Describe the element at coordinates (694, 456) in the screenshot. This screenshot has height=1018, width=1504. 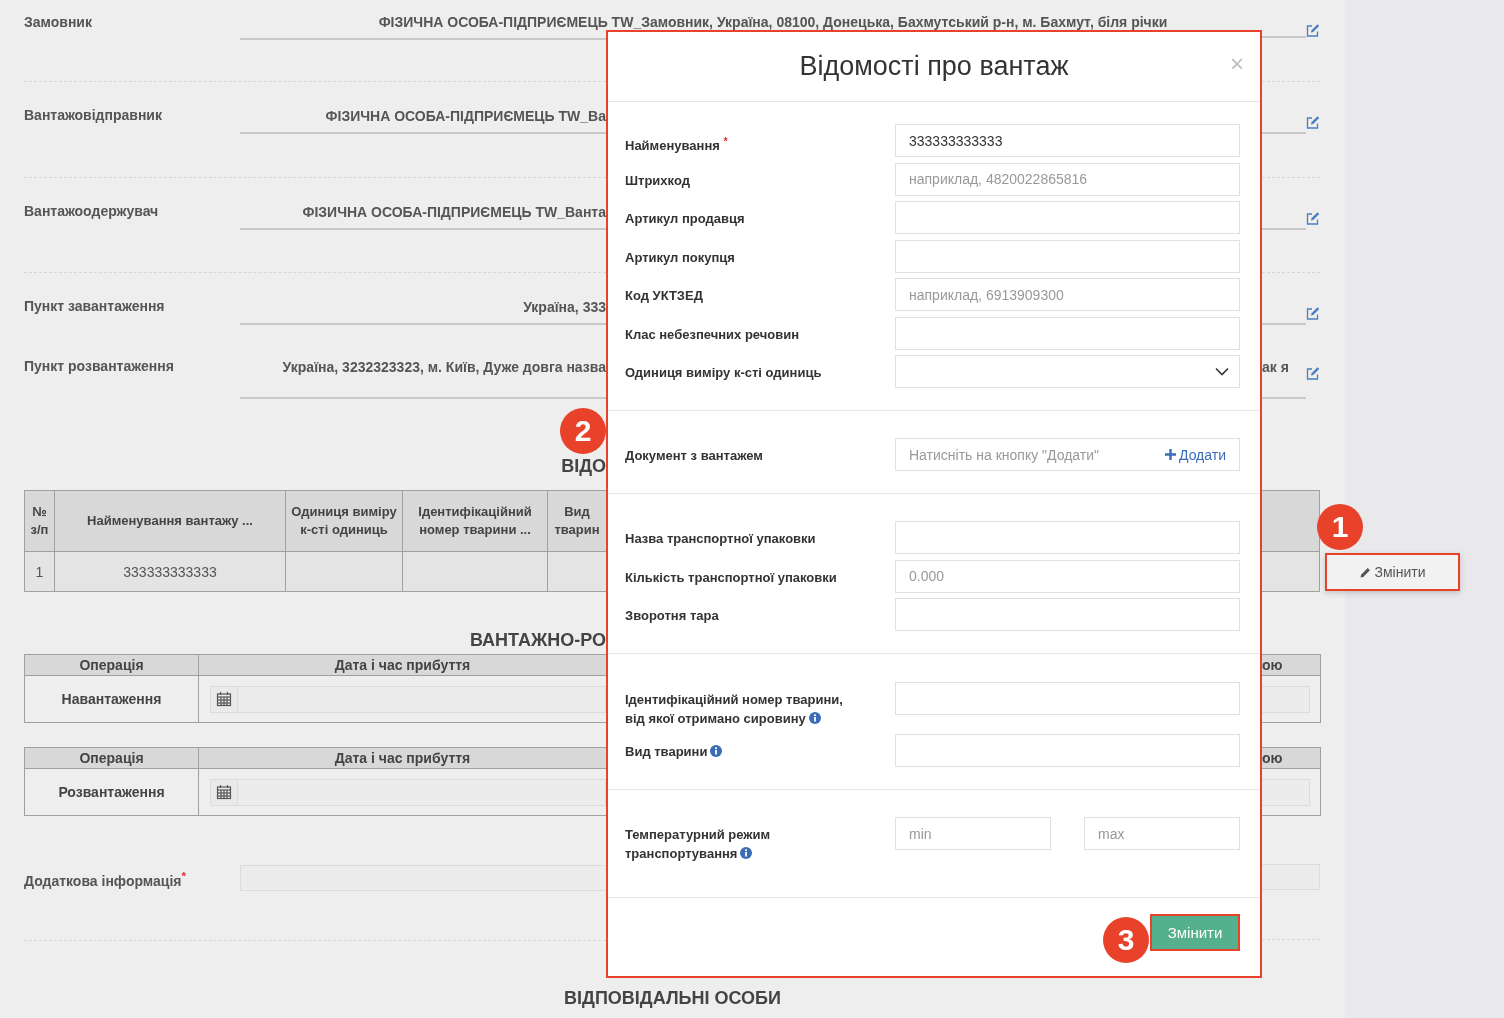
I see `field-label: Документ з вантажем` at that location.